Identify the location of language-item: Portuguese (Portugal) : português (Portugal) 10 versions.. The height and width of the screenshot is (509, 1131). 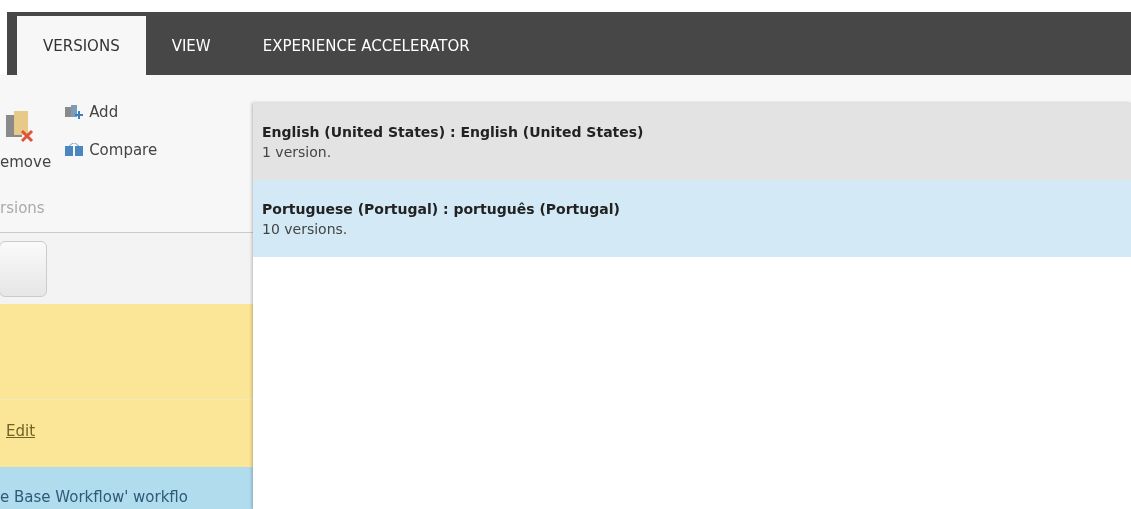
(692, 218).